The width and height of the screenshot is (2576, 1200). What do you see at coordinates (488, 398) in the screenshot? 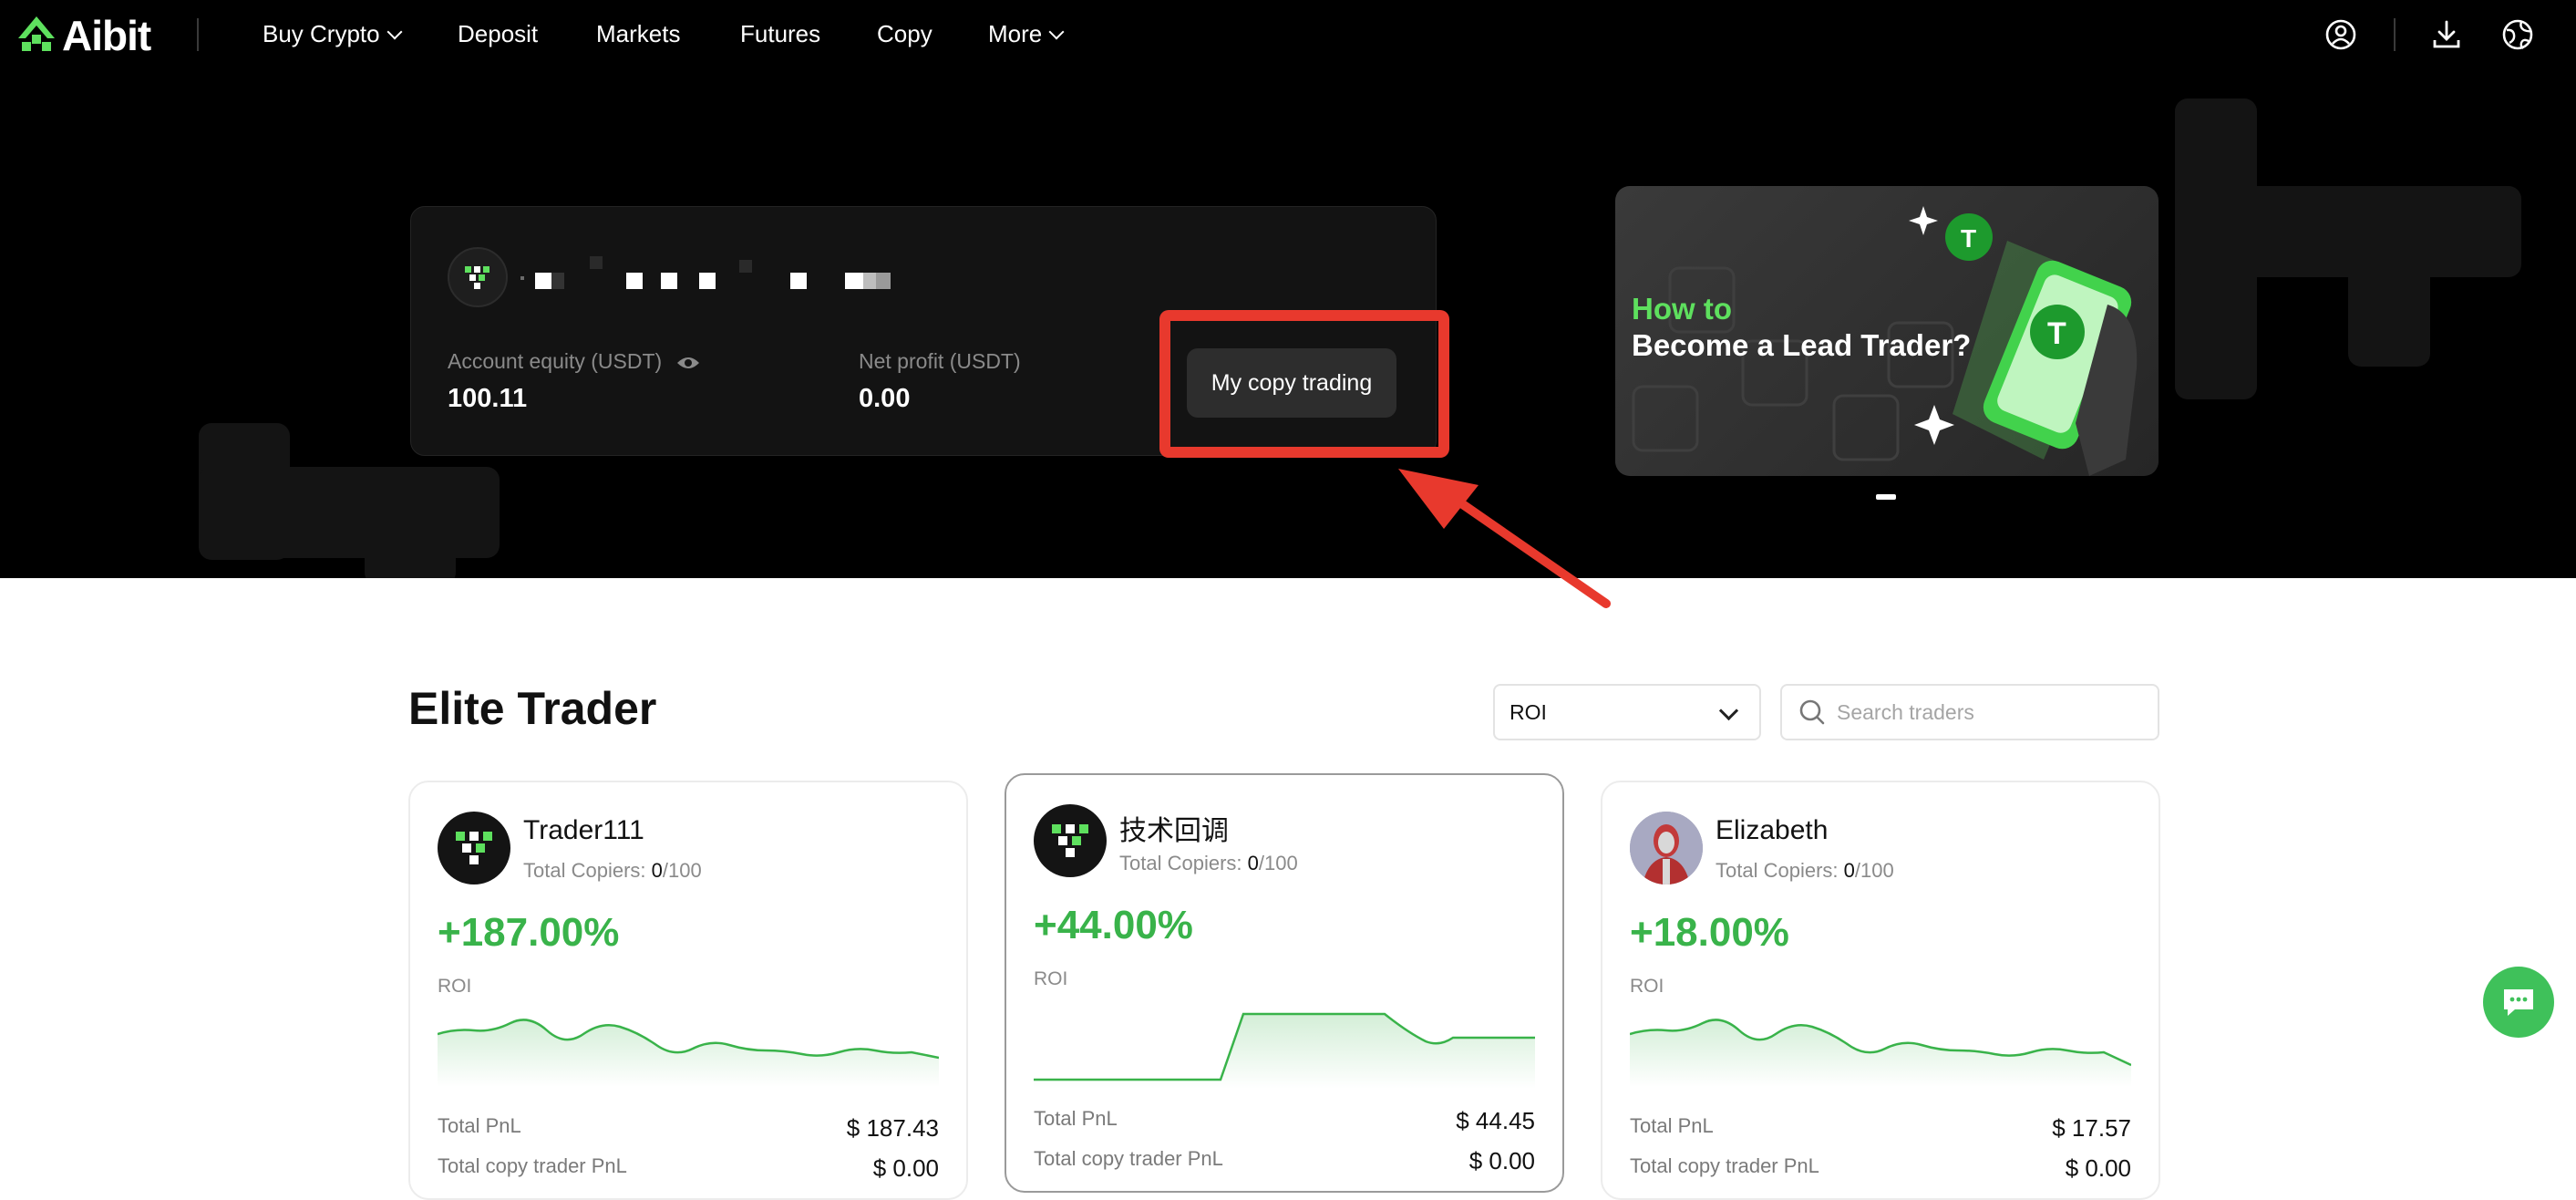
I see `equity-value: 100.11` at bounding box center [488, 398].